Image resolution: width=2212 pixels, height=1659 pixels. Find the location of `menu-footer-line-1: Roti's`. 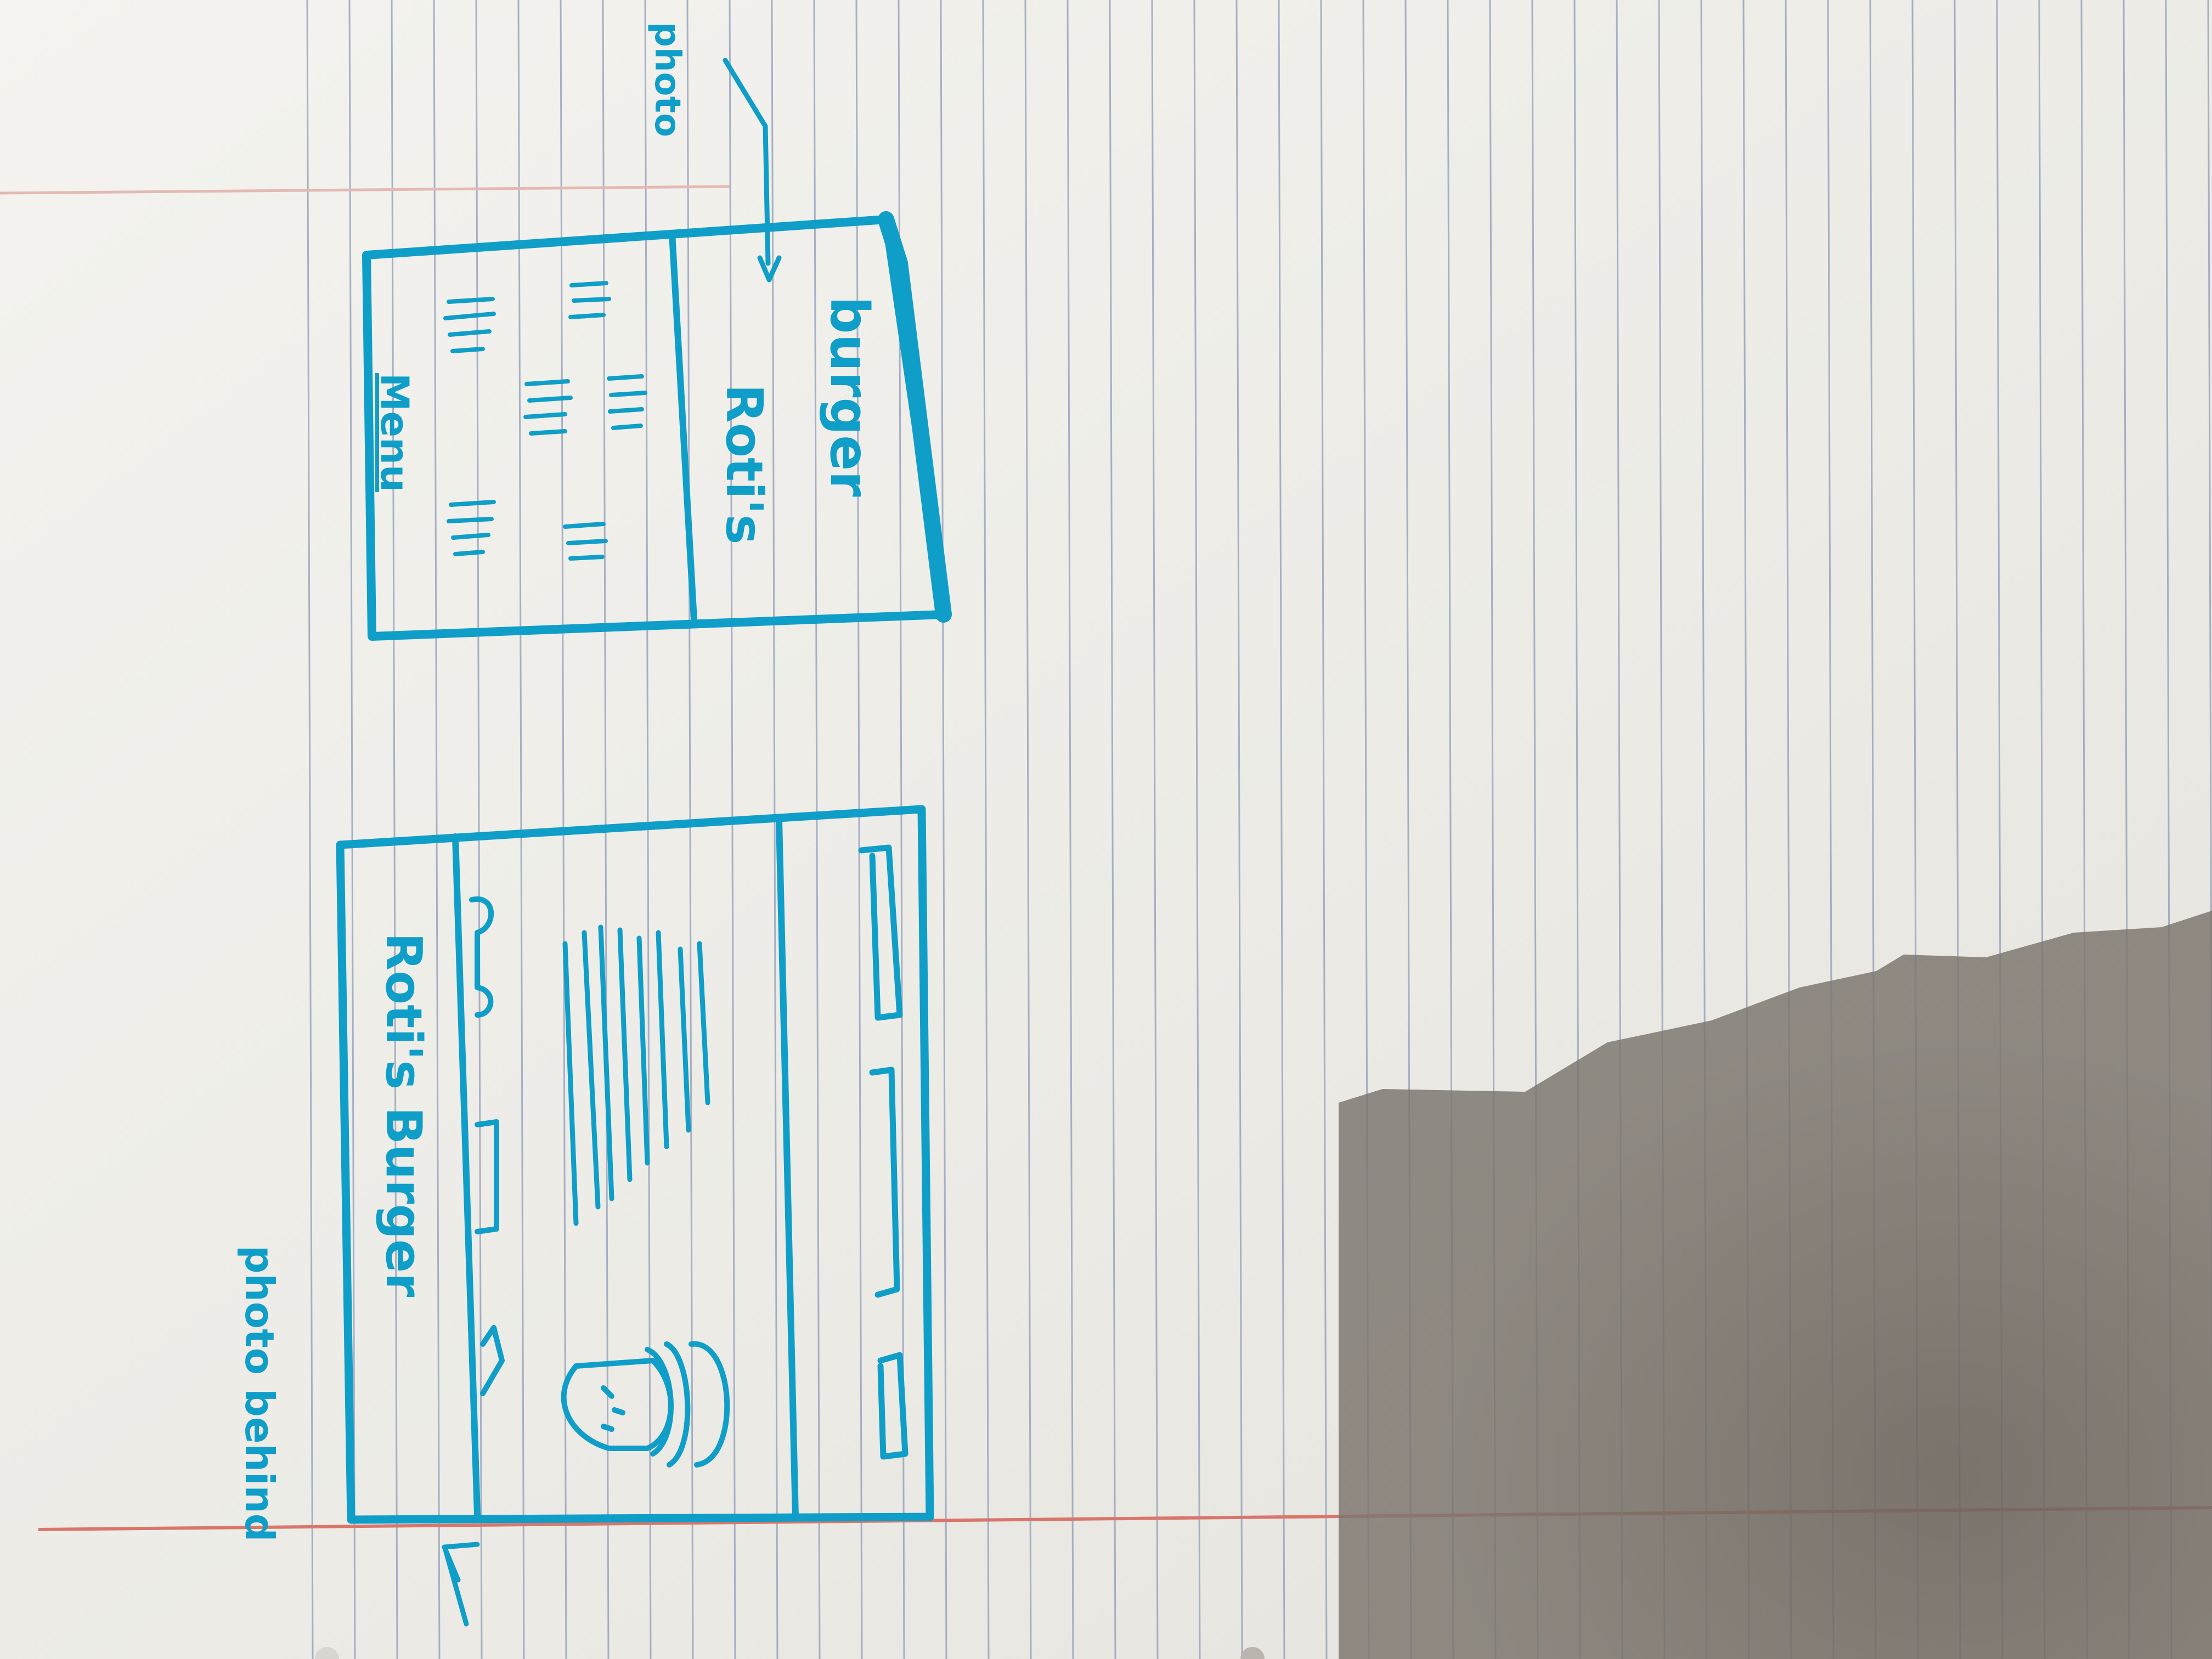

menu-footer-line-1: Roti's is located at coordinates (744, 465).